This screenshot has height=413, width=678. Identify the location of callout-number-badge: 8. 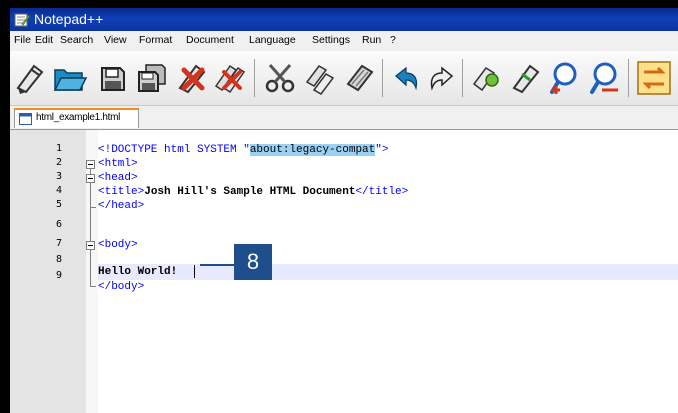
(253, 262).